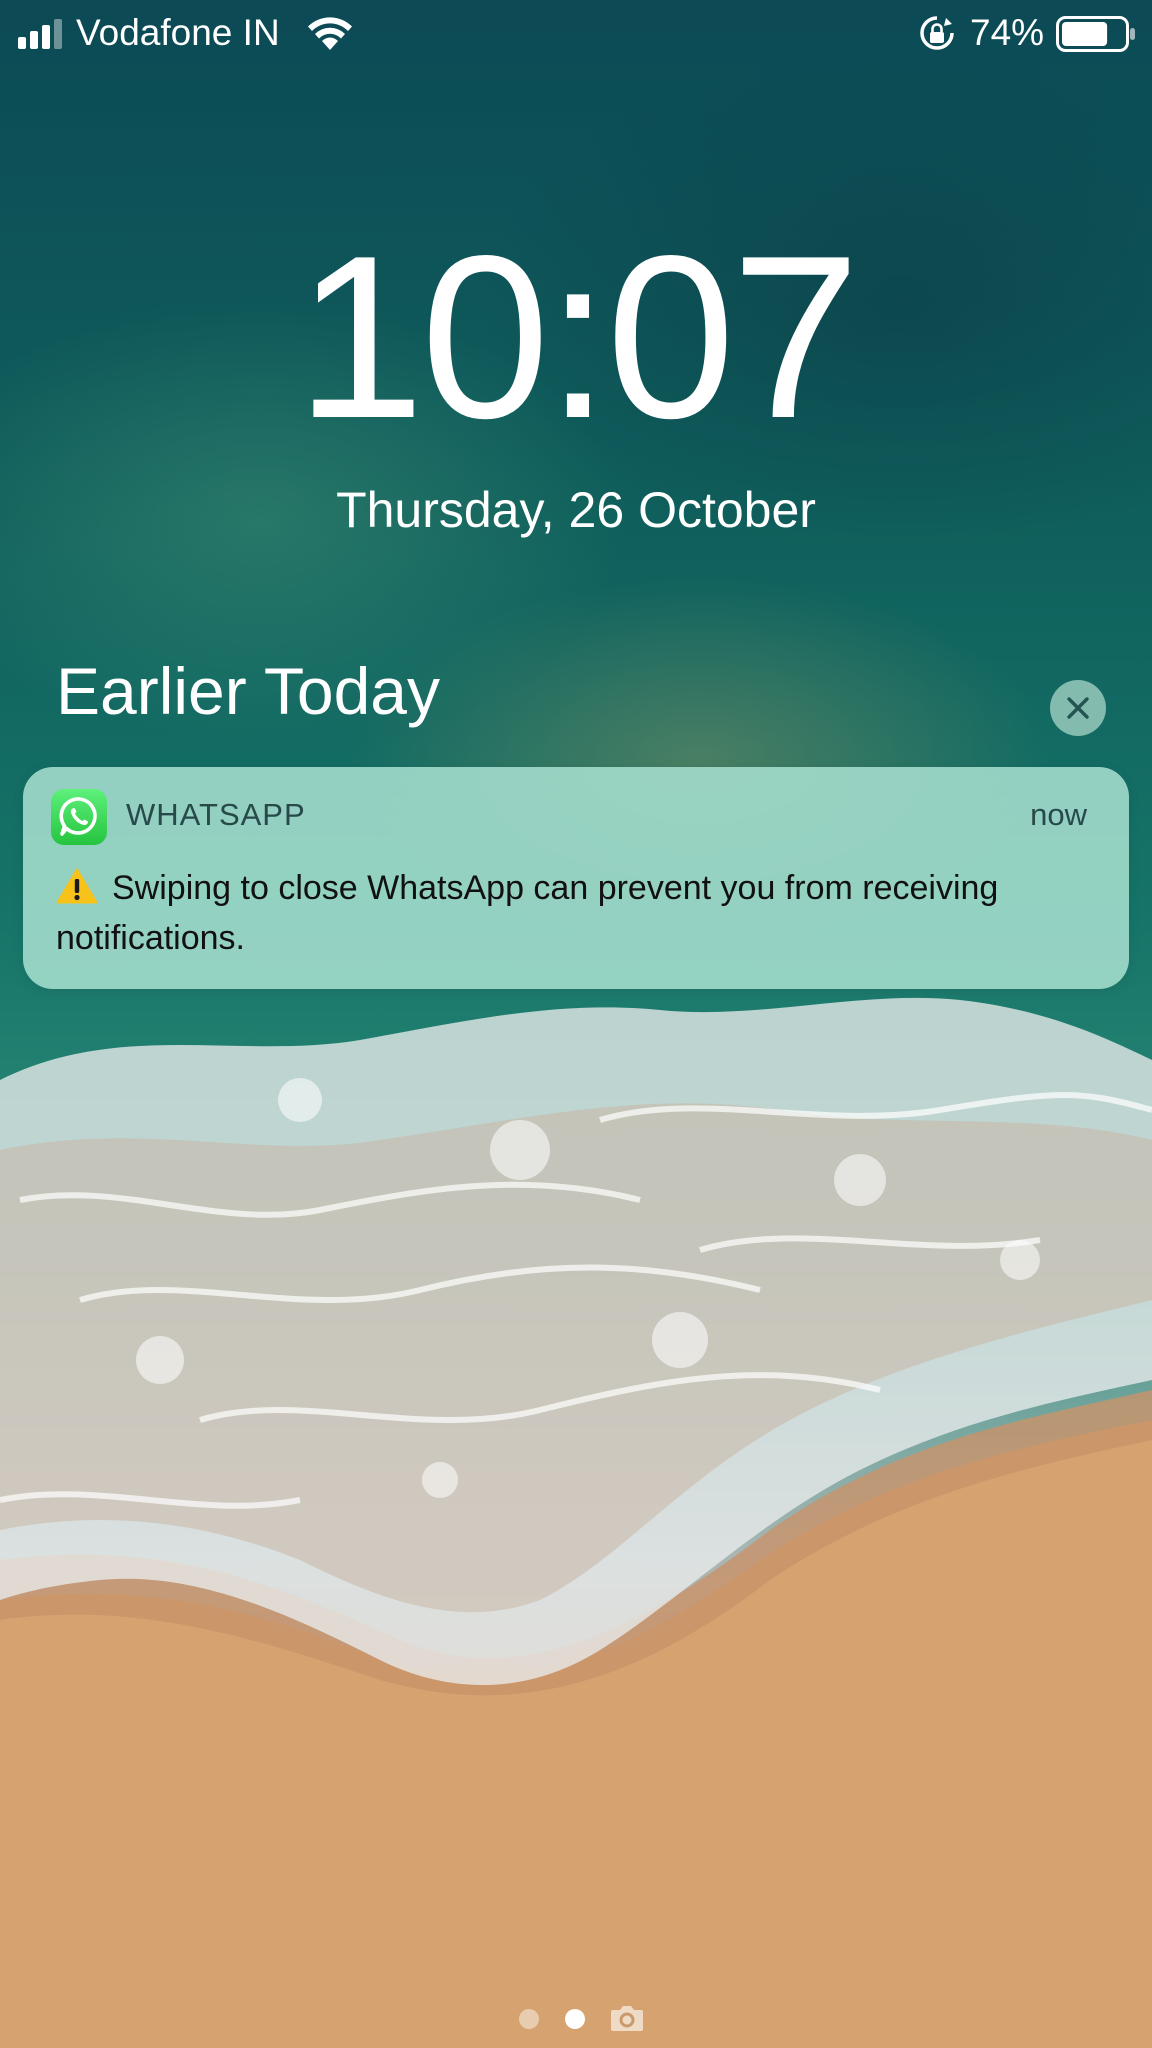 Image resolution: width=1152 pixels, height=2048 pixels. I want to click on camera-icon, so click(627, 2018).